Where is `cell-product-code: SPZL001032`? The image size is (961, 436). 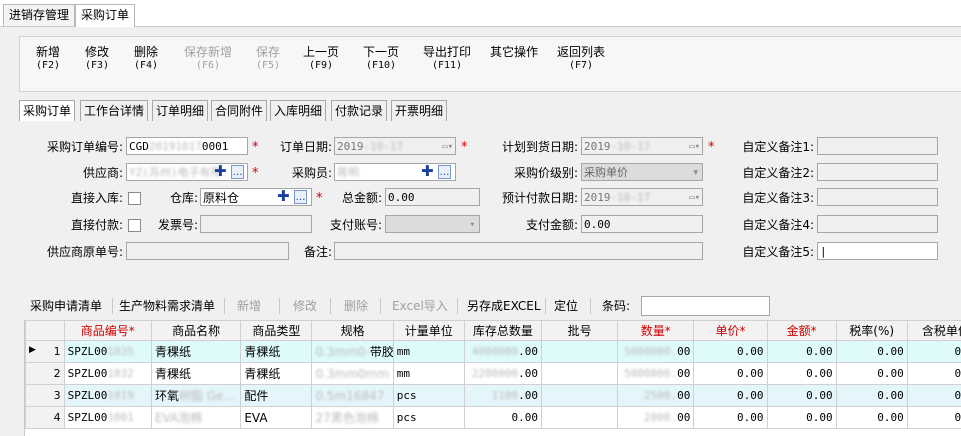 cell-product-code: SPZL001032 is located at coordinates (107, 373).